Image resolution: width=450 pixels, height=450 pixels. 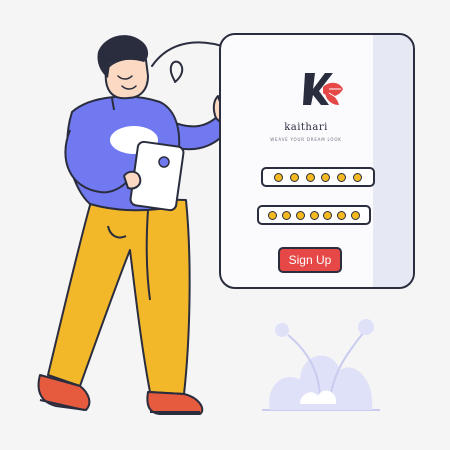 What do you see at coordinates (393, 161) in the screenshot?
I see `screen-shade` at bounding box center [393, 161].